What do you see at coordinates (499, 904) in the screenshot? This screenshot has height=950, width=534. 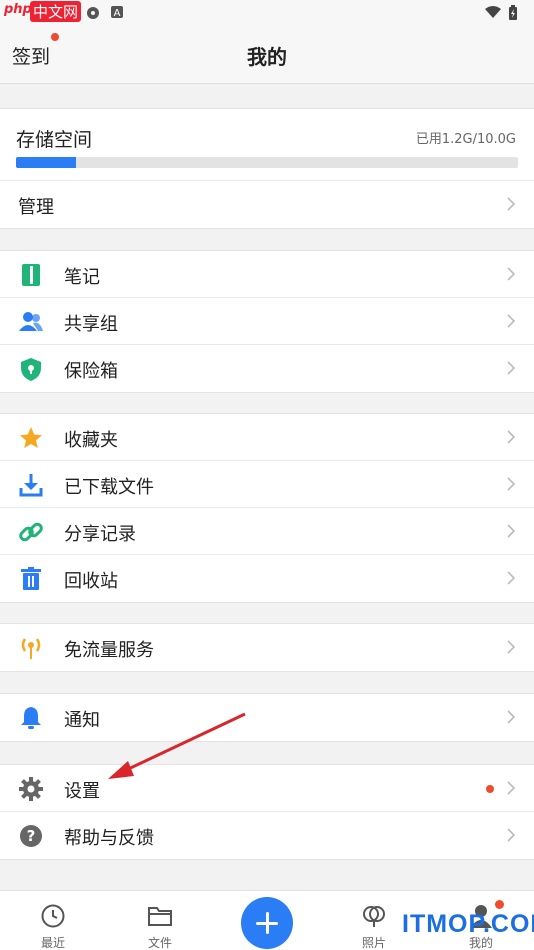 I see `nav-mine-badge` at bounding box center [499, 904].